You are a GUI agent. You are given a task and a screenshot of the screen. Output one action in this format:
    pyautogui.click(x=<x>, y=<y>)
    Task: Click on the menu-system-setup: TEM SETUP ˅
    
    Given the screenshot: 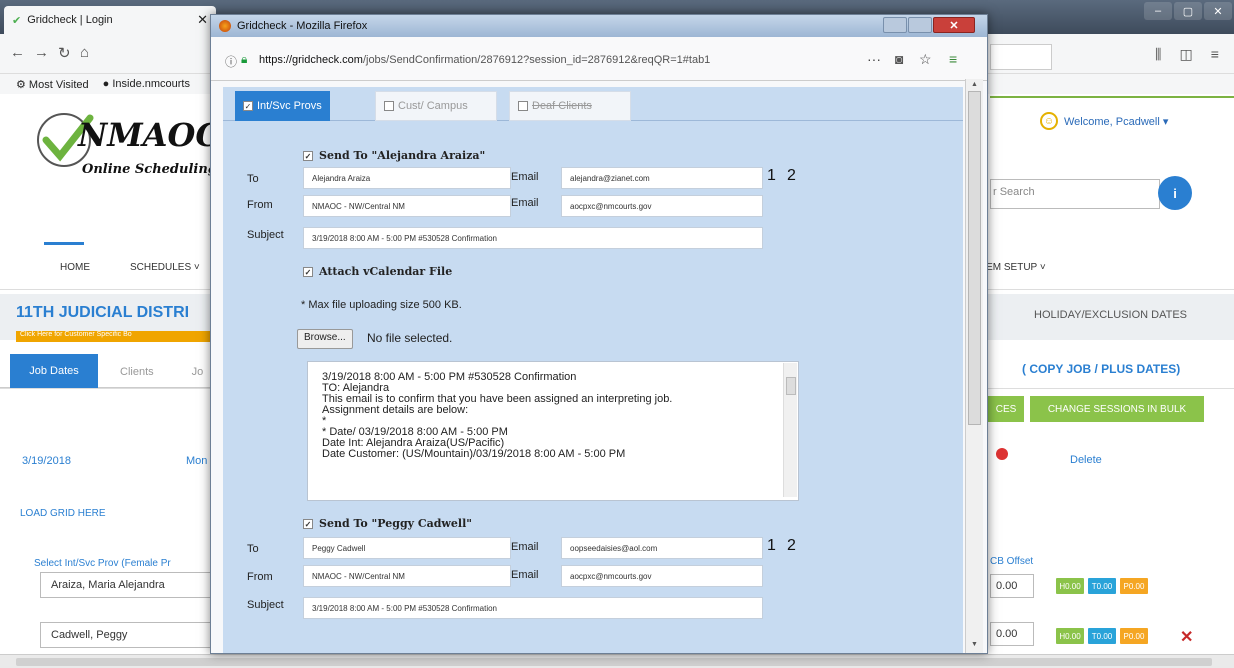 What is the action you would take?
    pyautogui.click(x=1013, y=267)
    